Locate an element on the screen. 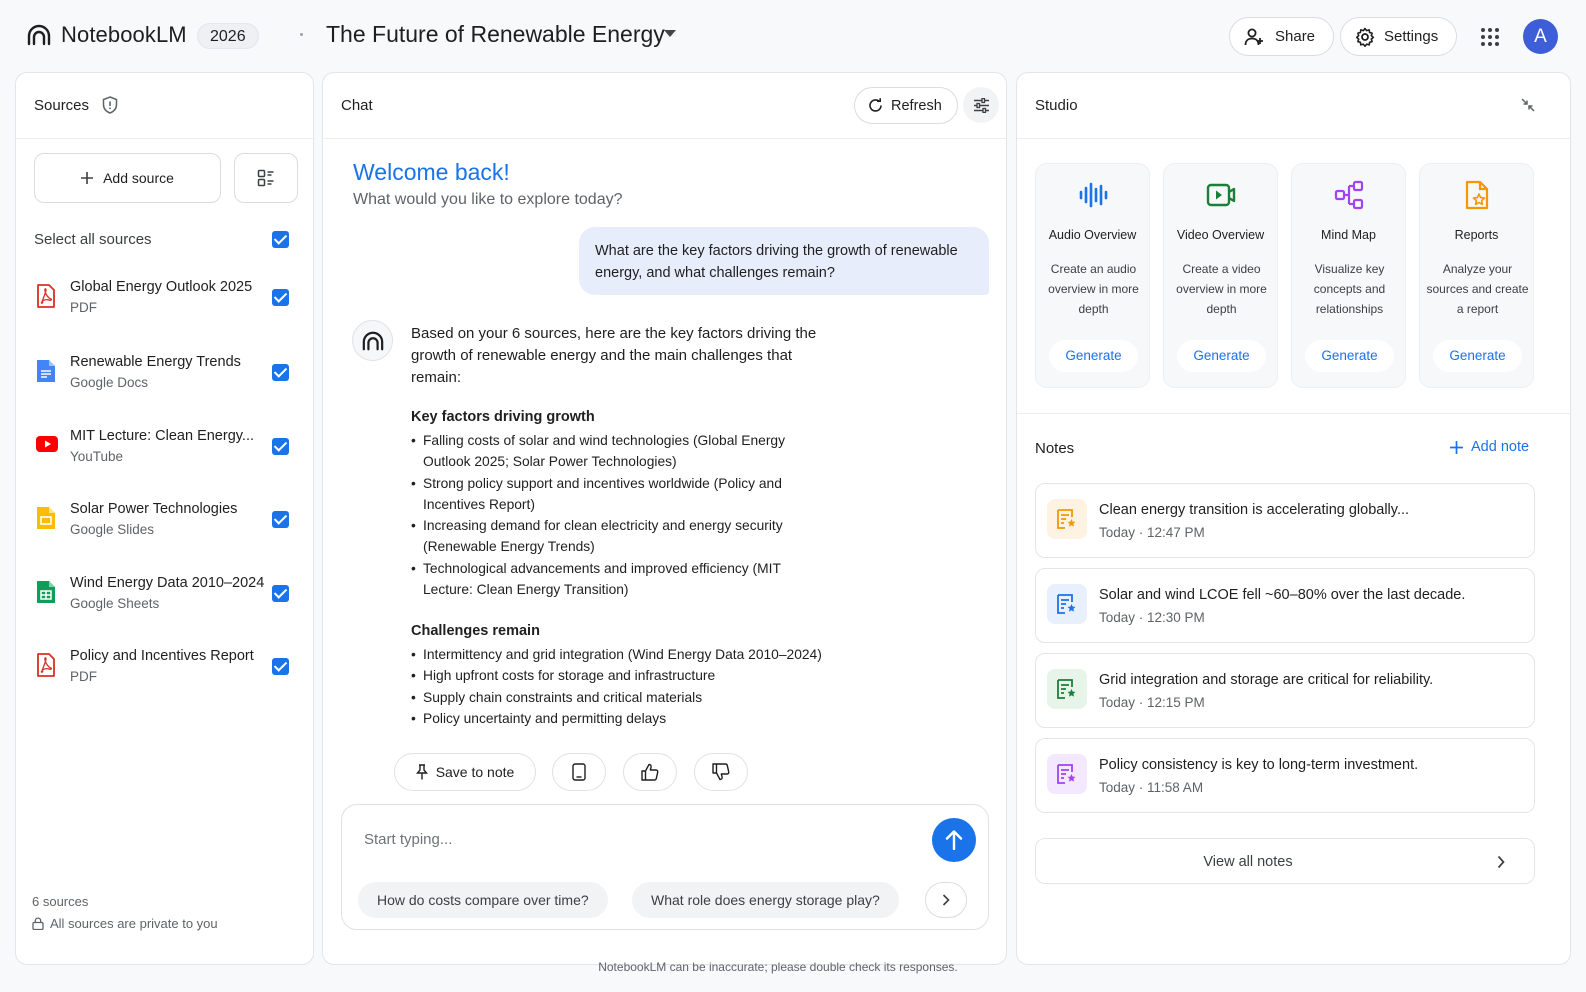 Image resolution: width=1586 pixels, height=992 pixels. source-name: Solar Power Technologies is located at coordinates (154, 509).